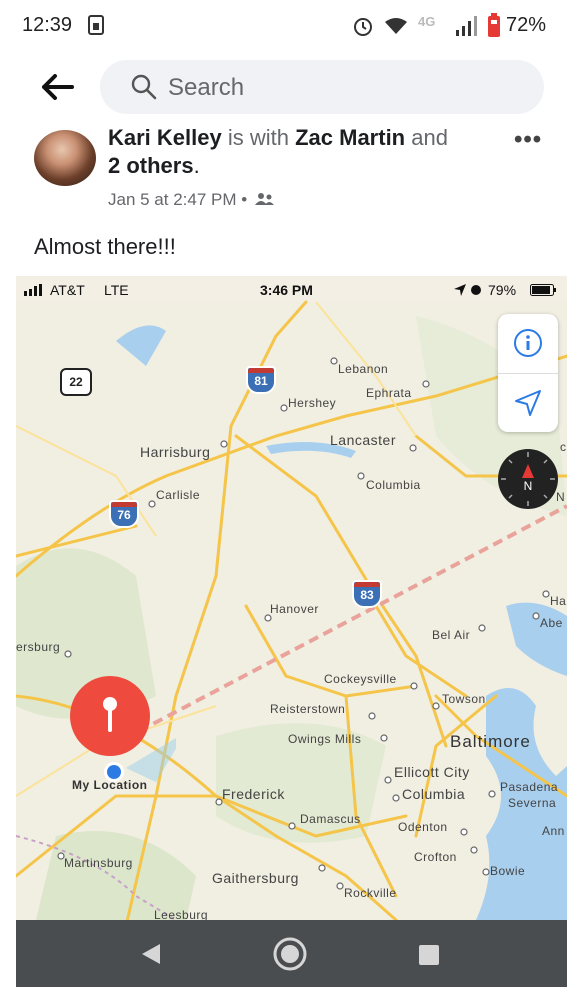 The image size is (567, 987). What do you see at coordinates (426, 137) in the screenshot?
I see `and-text: and` at bounding box center [426, 137].